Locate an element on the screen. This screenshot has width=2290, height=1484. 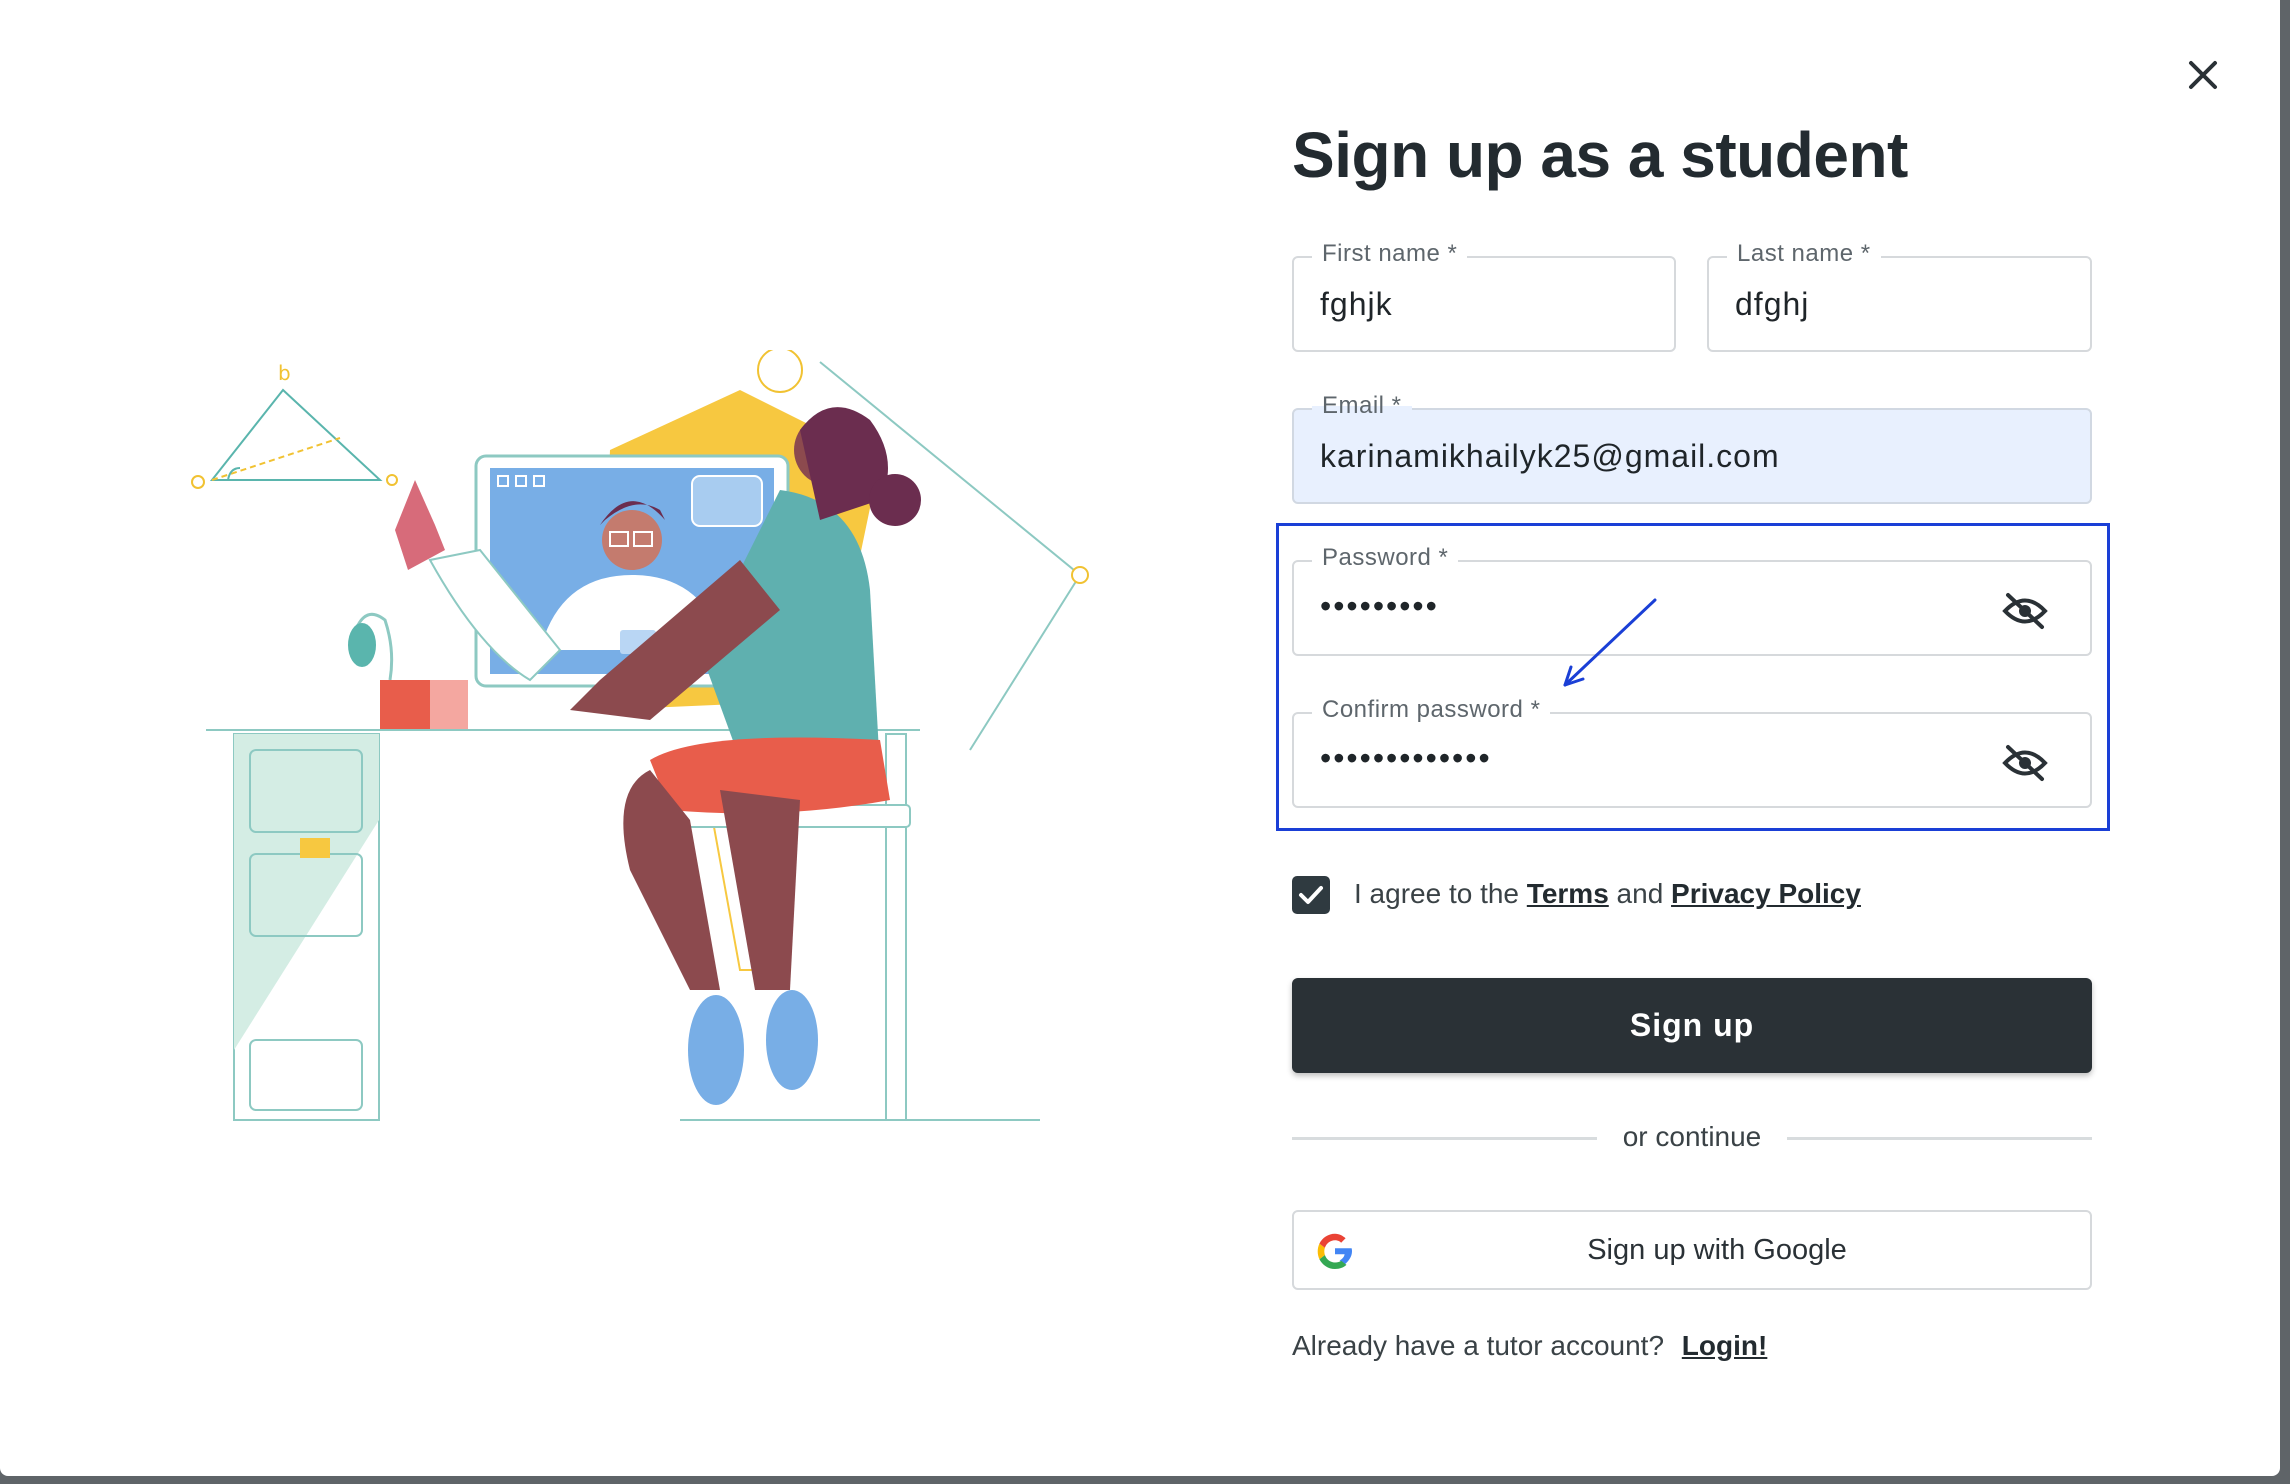
login-prompt: Already have a tutor account? Login! is located at coordinates (1529, 1346).